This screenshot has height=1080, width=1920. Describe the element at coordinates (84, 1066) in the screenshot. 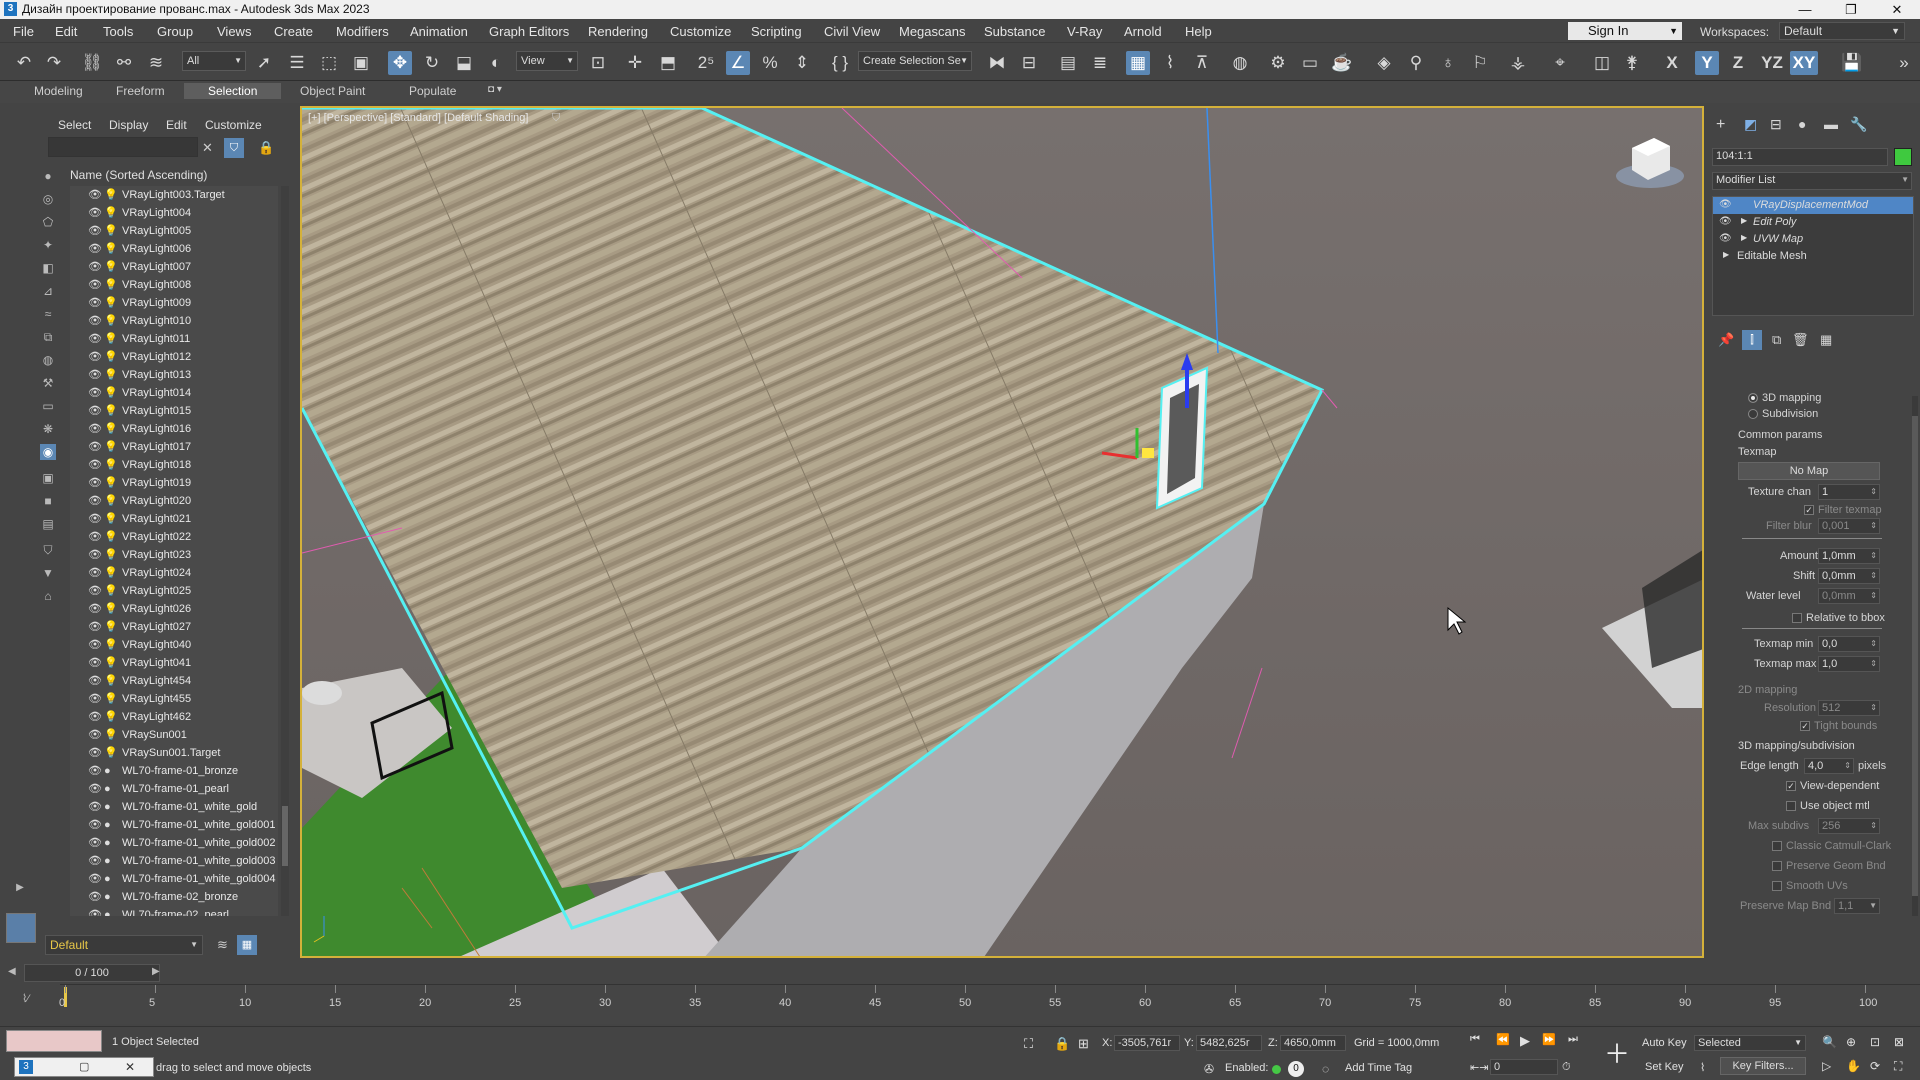

I see `restore-icon: ▢` at that location.